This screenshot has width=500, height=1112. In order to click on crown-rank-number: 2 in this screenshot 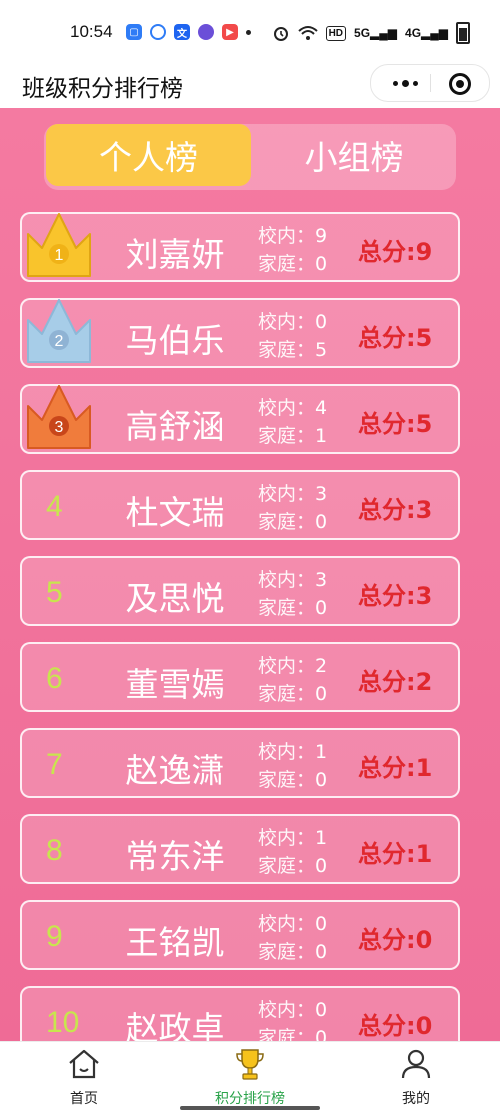, I will do `click(59, 341)`.